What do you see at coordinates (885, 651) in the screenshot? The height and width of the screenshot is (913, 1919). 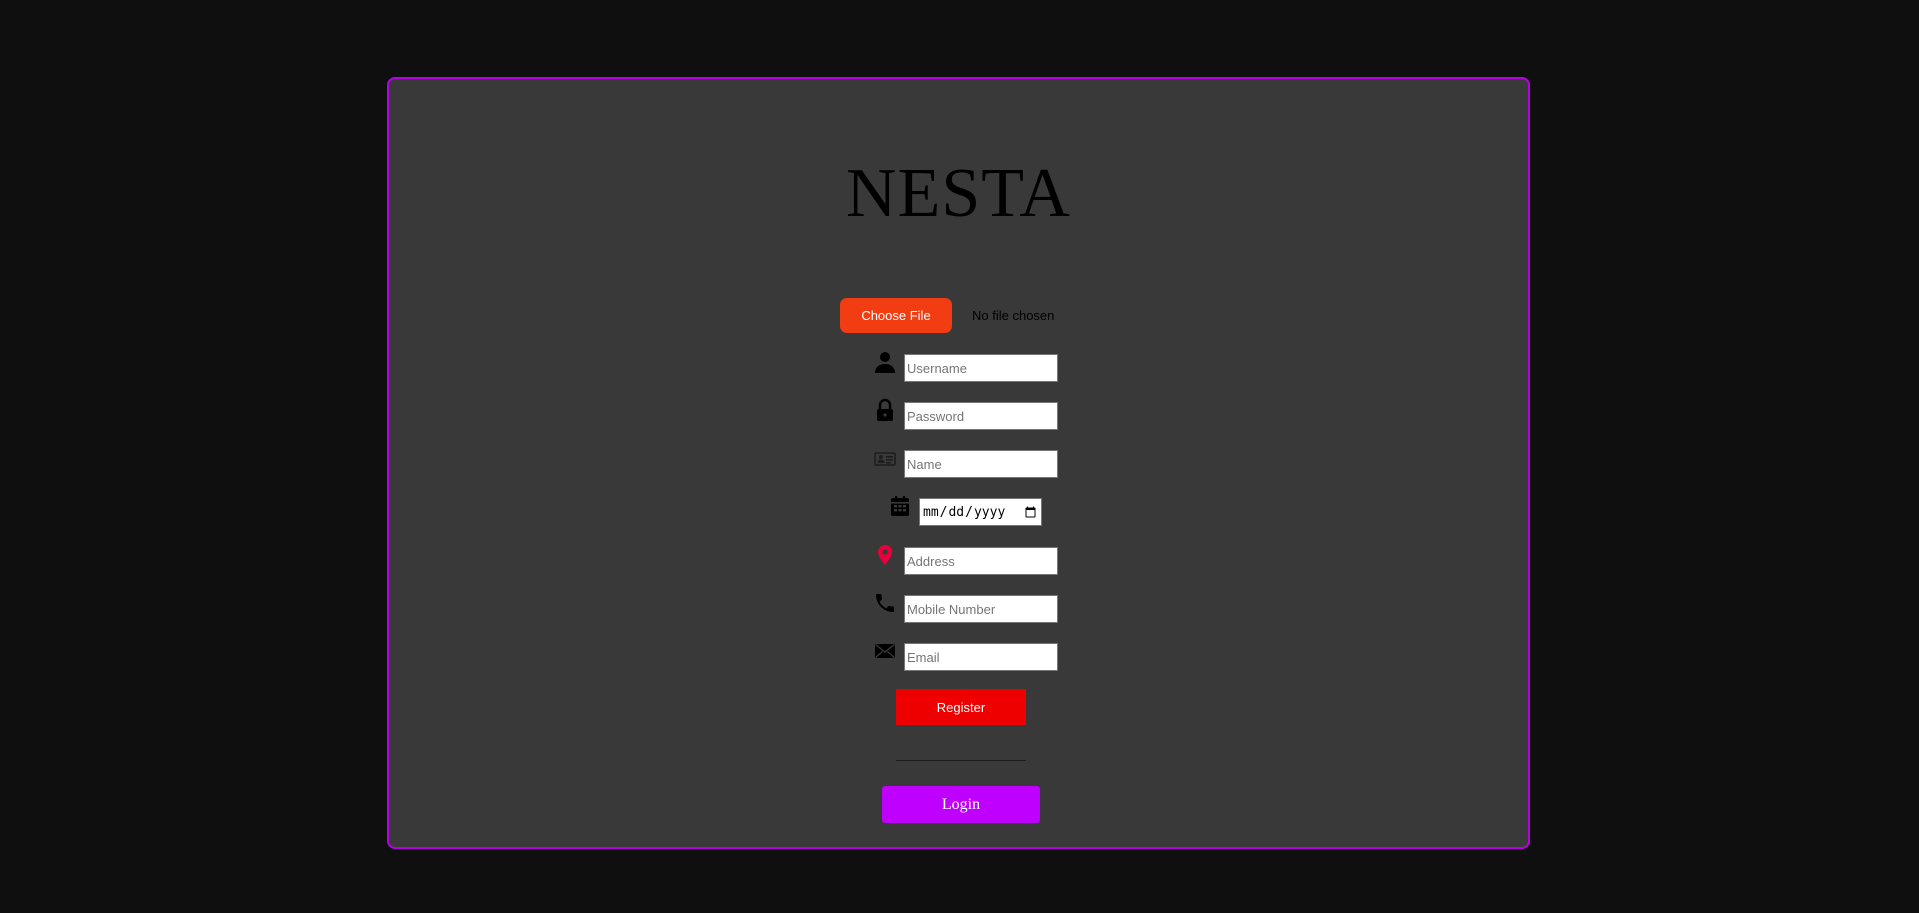 I see `envelope-icon` at bounding box center [885, 651].